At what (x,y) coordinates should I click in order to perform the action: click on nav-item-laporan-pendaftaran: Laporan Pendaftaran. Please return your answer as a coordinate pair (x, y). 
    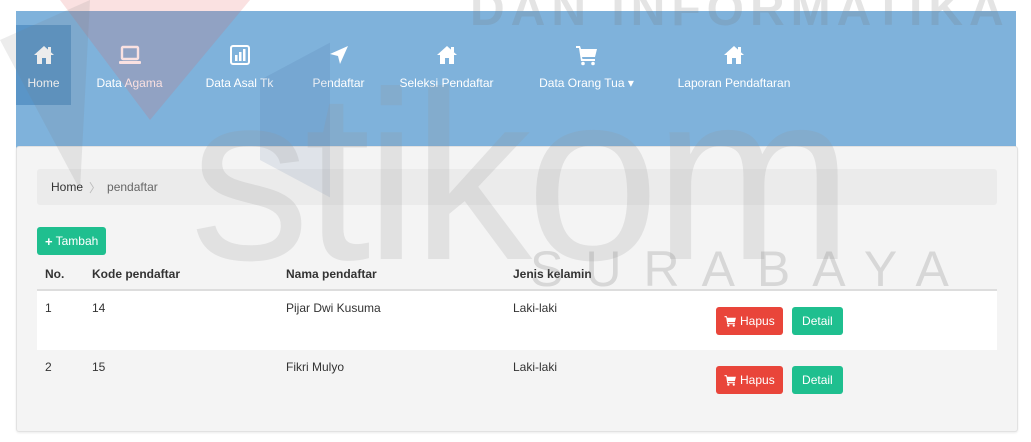
    Looking at the image, I should click on (734, 65).